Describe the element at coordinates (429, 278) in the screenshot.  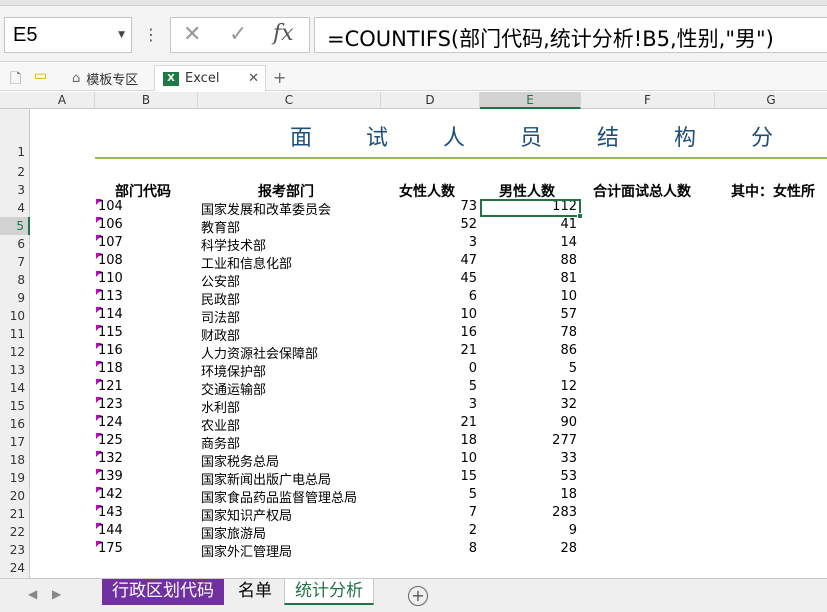
I see `cell-female-count: 45` at that location.